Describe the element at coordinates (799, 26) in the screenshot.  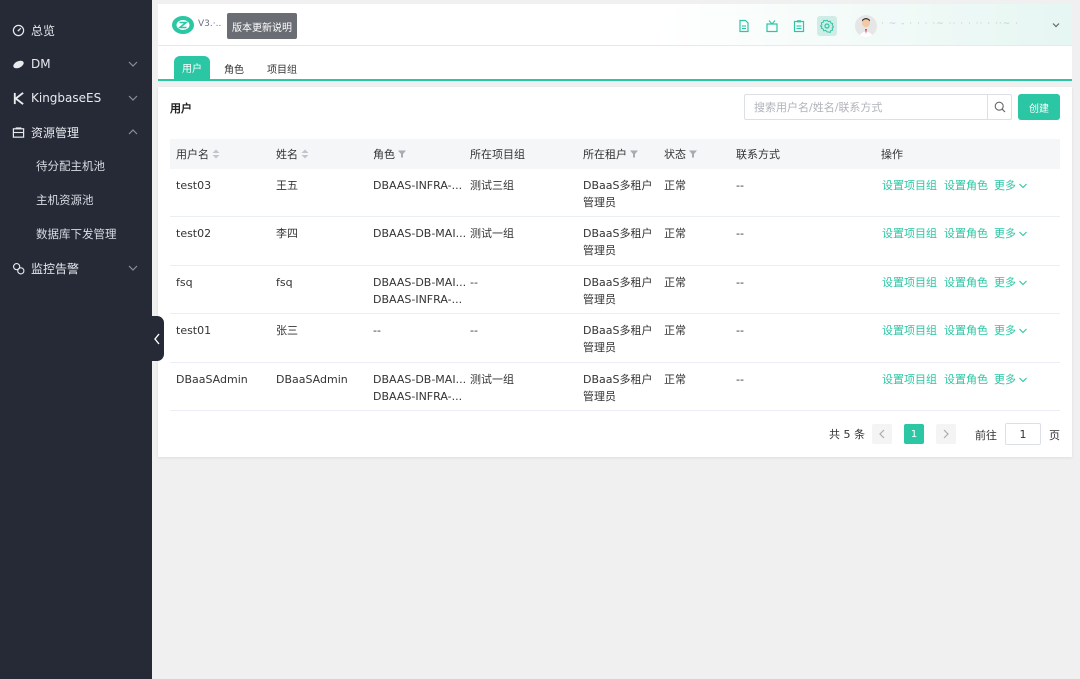
I see `clipboard-icon` at that location.